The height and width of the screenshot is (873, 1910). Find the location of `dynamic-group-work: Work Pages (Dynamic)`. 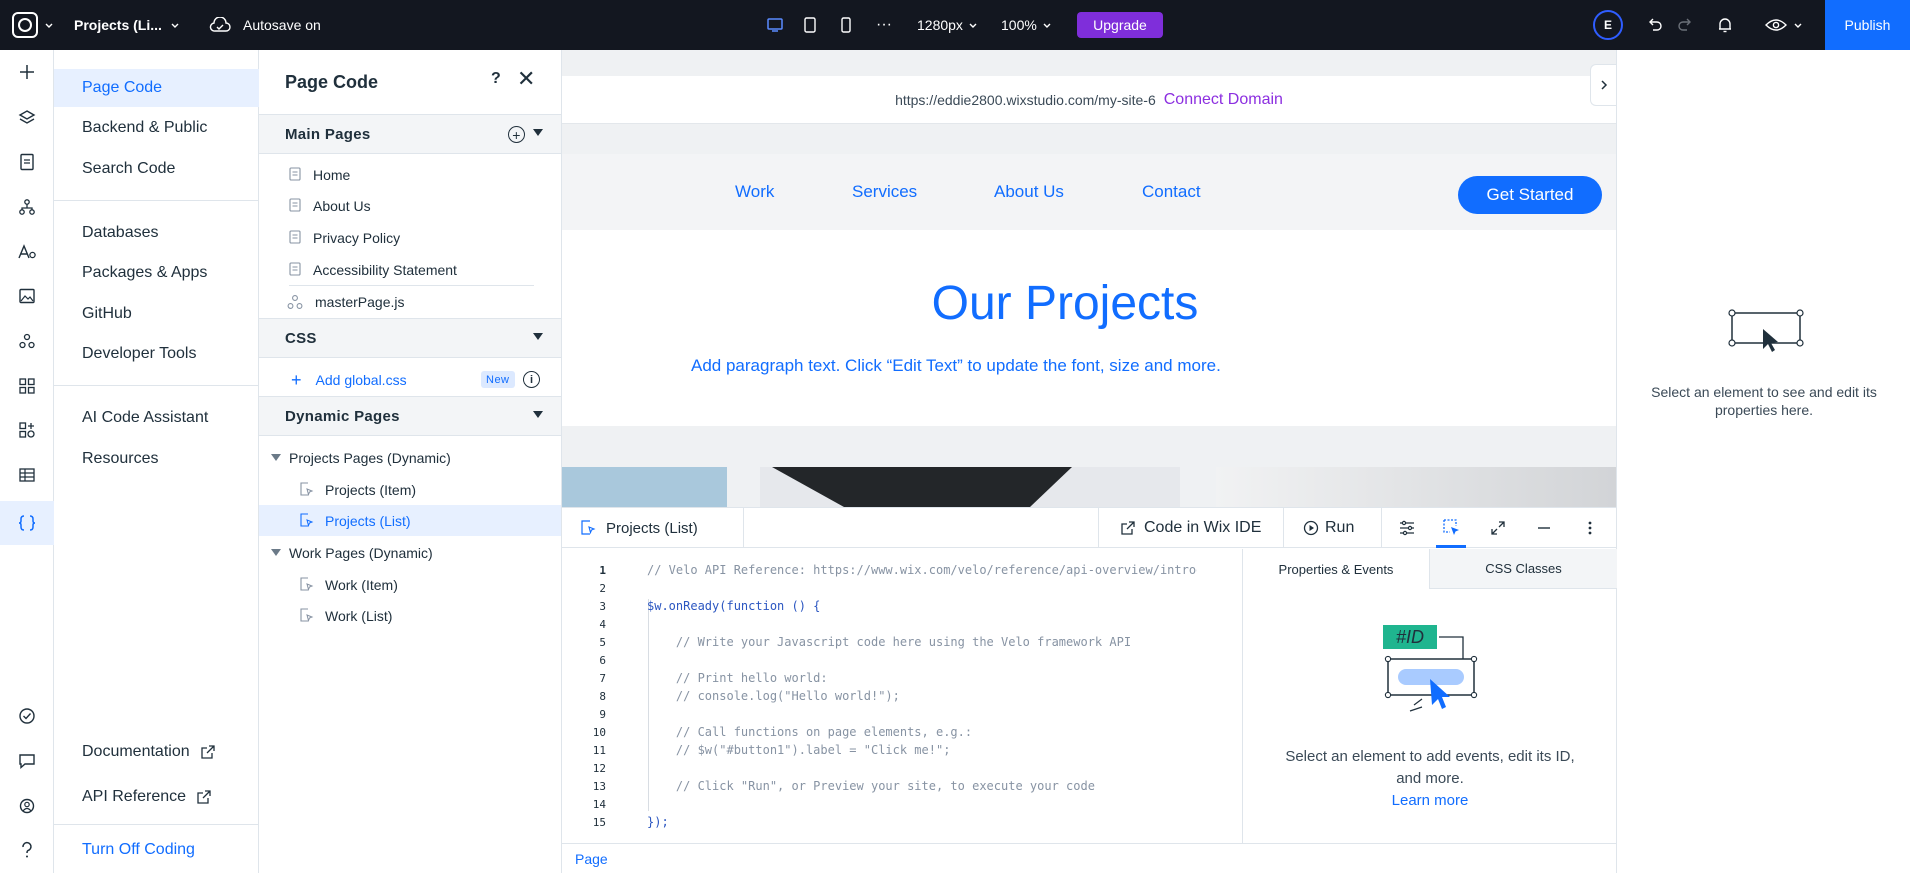

dynamic-group-work: Work Pages (Dynamic) is located at coordinates (410, 552).